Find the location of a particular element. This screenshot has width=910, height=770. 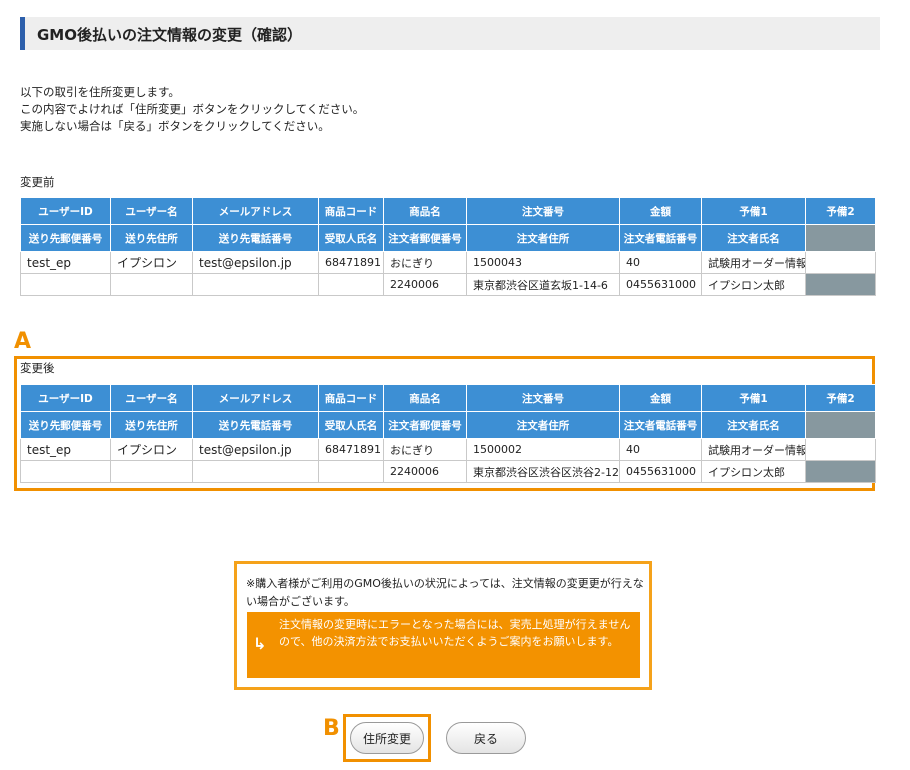

intro-line: この内容でよければ「住所変更」ボタンをクリックしてください。 is located at coordinates (192, 109).